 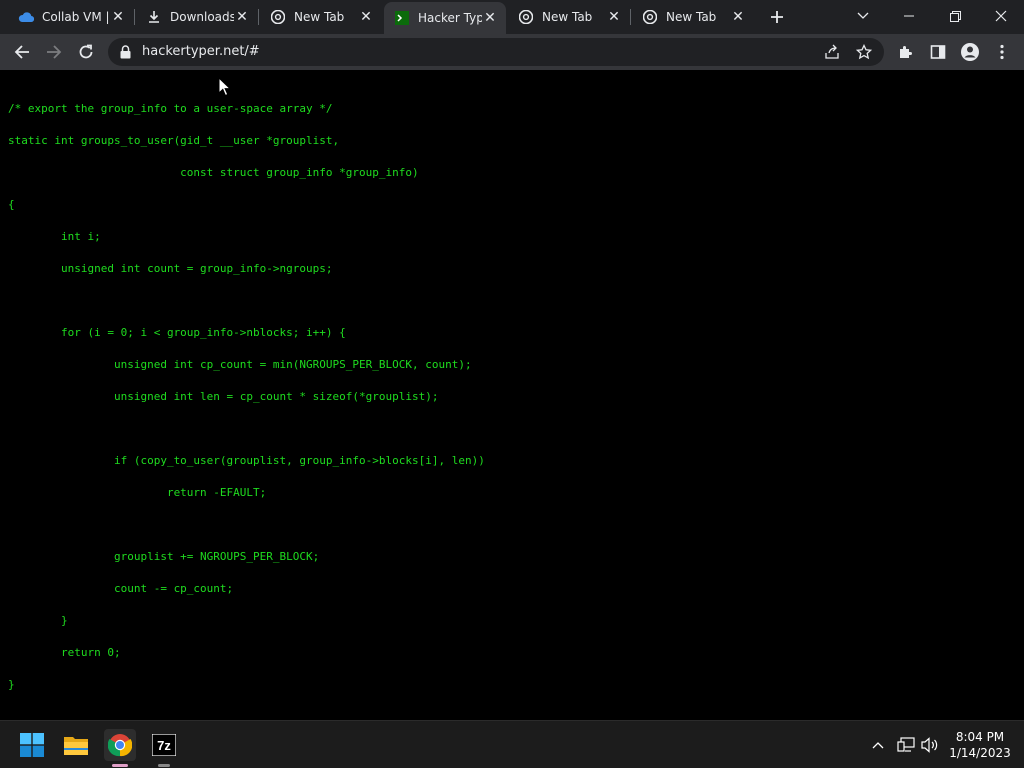 I want to click on code-line: int i;, so click(x=54, y=236).